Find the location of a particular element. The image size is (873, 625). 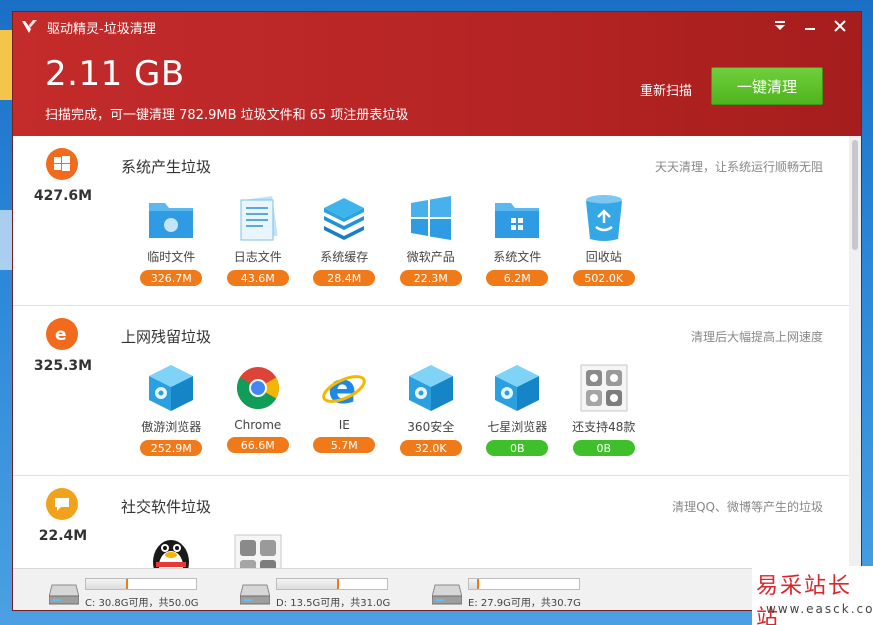

ie-icon: e is located at coordinates (62, 334).